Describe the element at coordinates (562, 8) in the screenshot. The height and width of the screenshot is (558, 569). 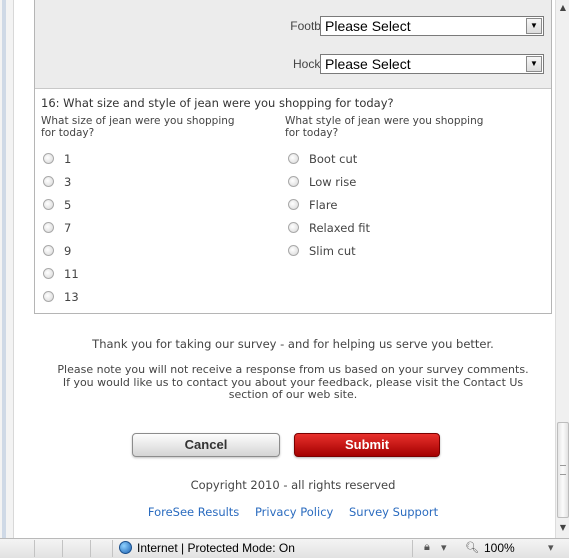
I see `scroll-up-icon: ▲` at that location.